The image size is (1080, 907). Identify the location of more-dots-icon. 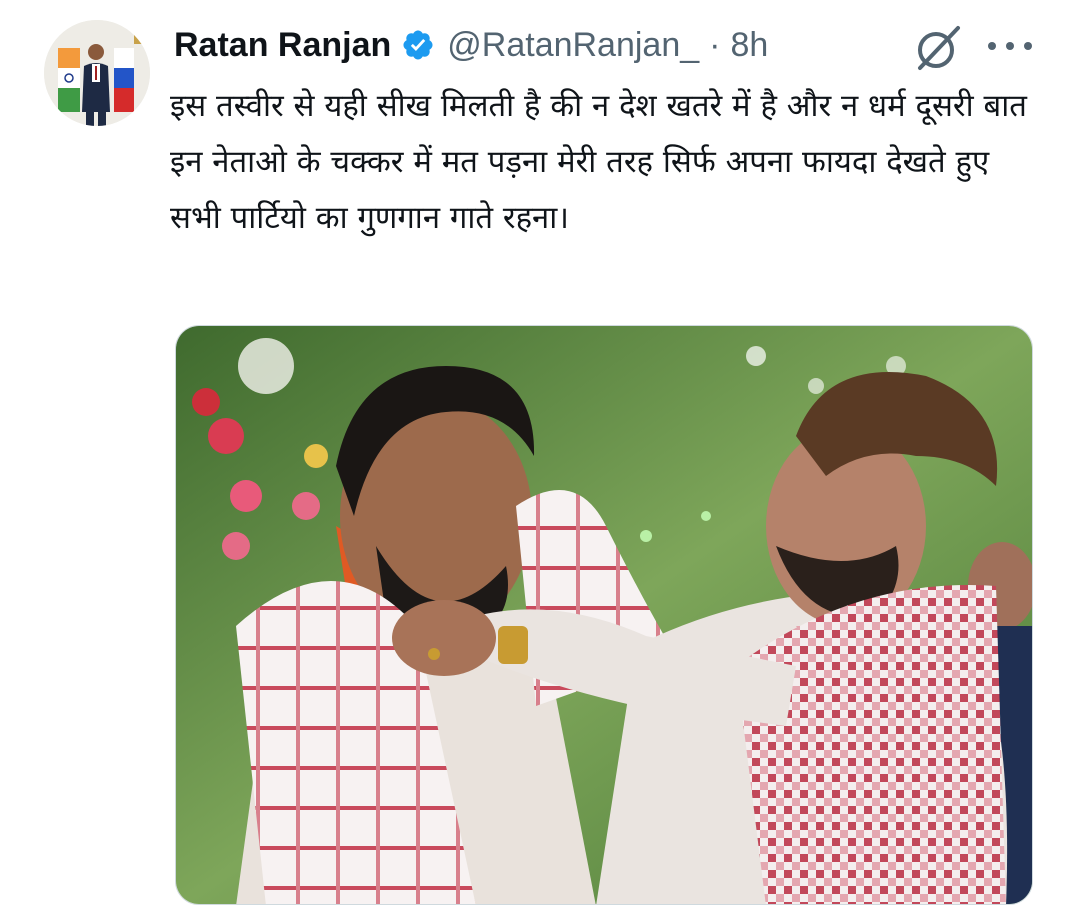
(1010, 46).